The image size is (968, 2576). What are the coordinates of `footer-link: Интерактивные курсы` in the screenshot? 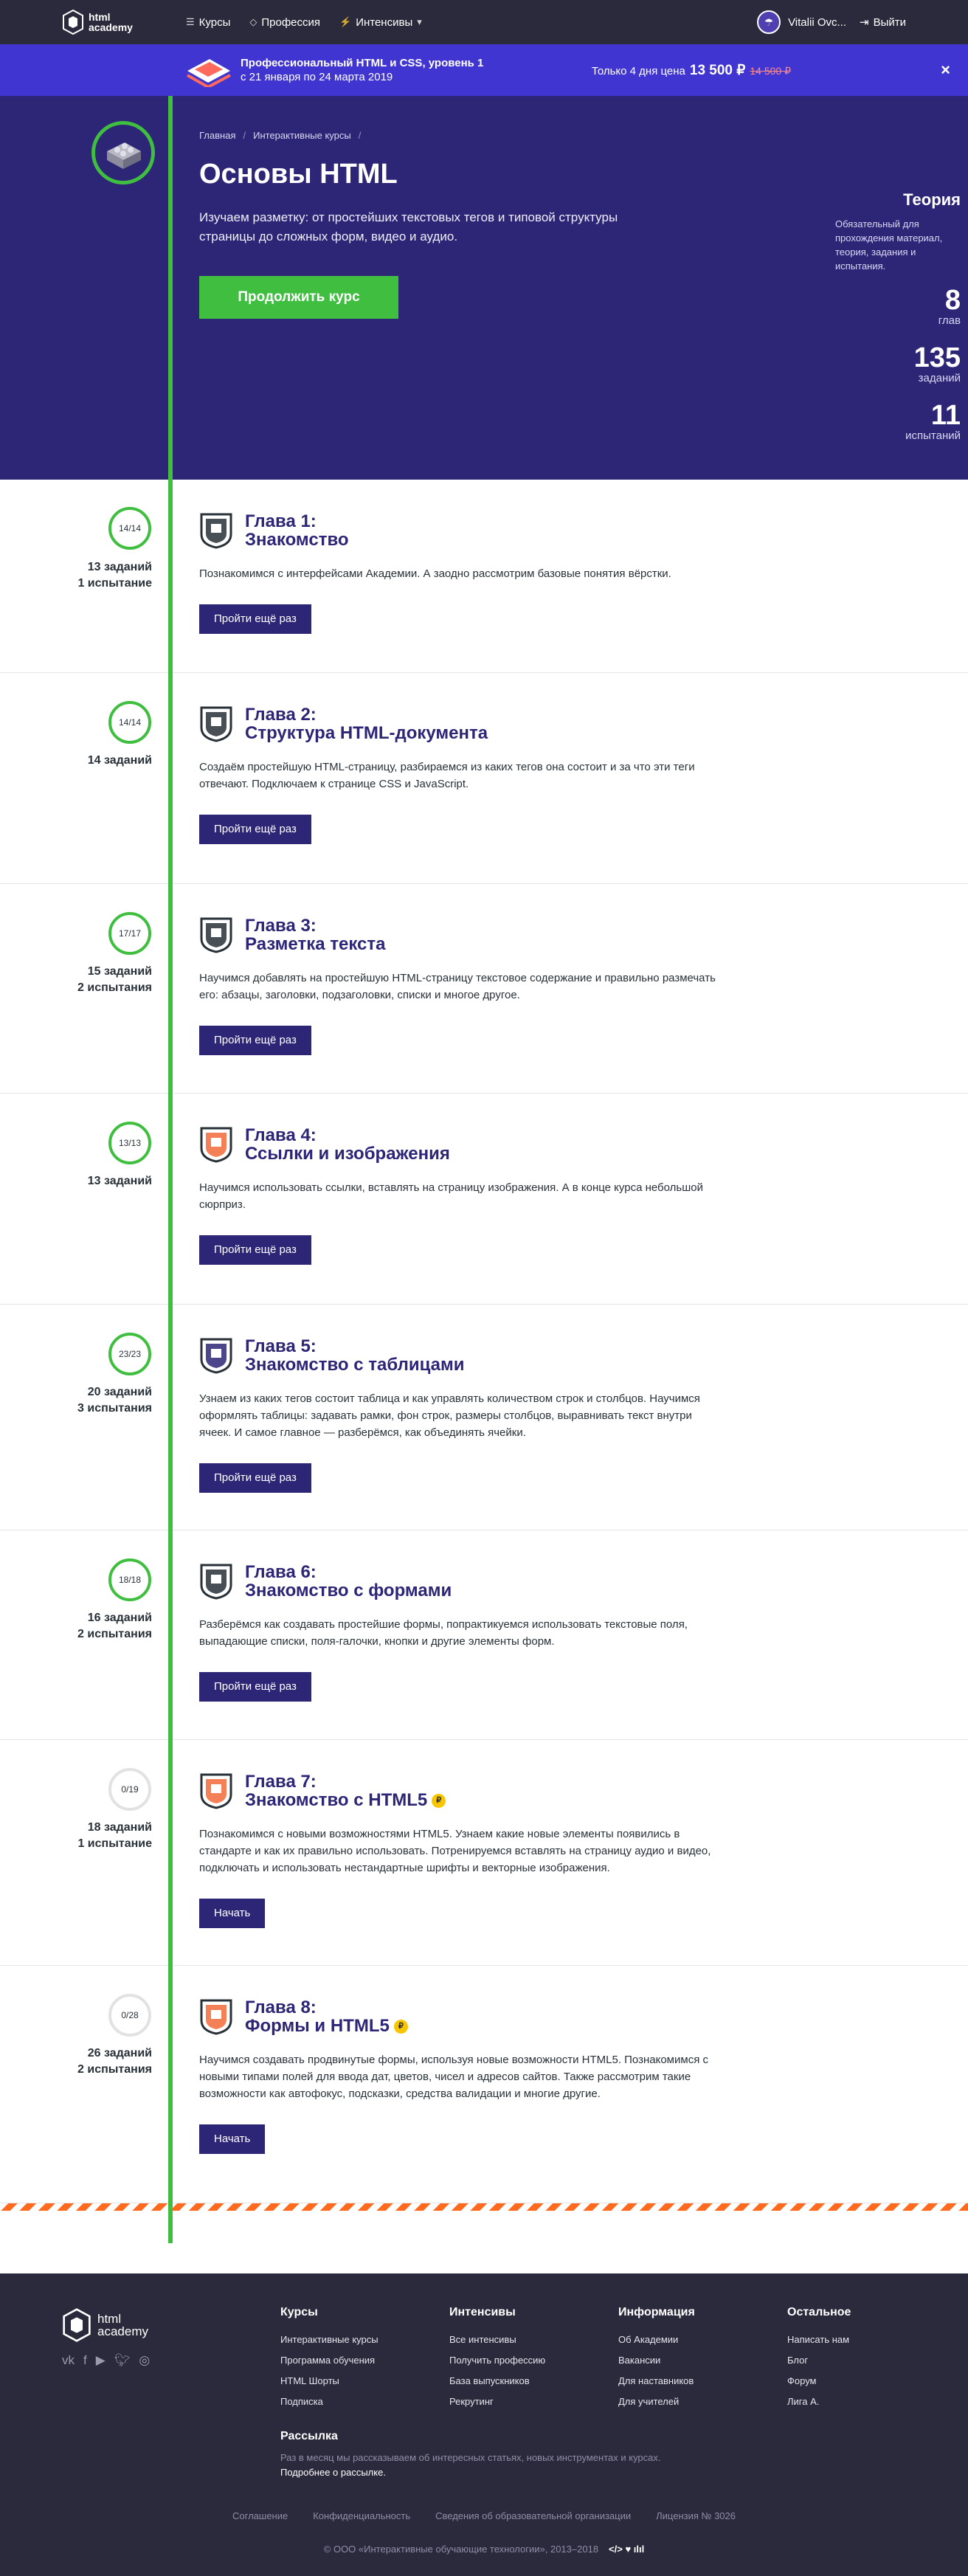 It's located at (364, 2340).